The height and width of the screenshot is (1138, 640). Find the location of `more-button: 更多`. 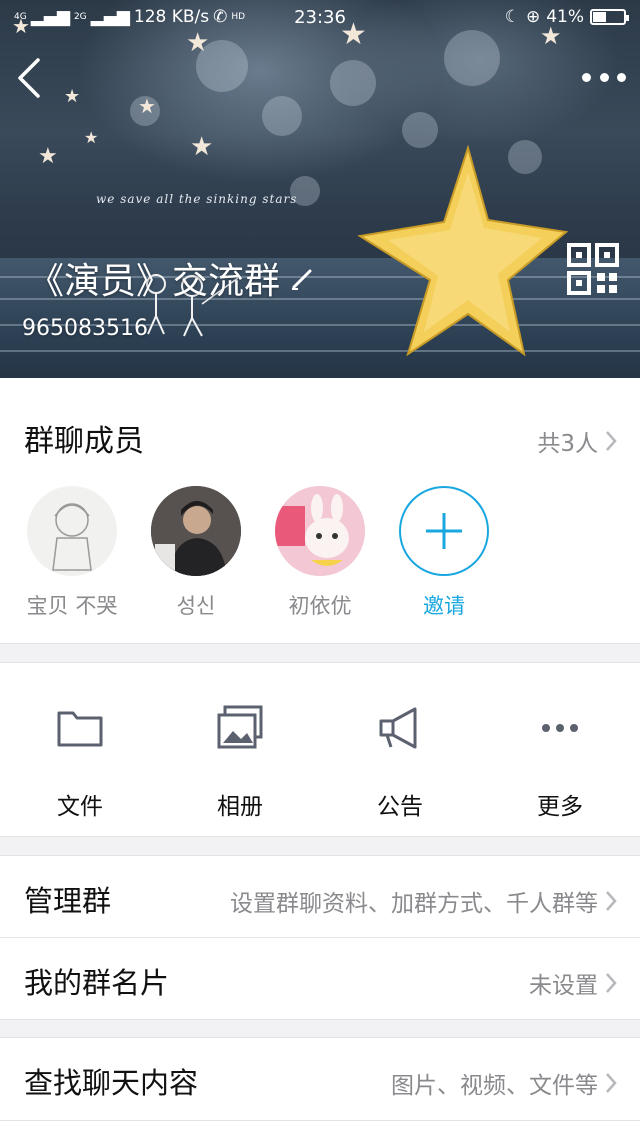

more-button: 更多 is located at coordinates (560, 762).